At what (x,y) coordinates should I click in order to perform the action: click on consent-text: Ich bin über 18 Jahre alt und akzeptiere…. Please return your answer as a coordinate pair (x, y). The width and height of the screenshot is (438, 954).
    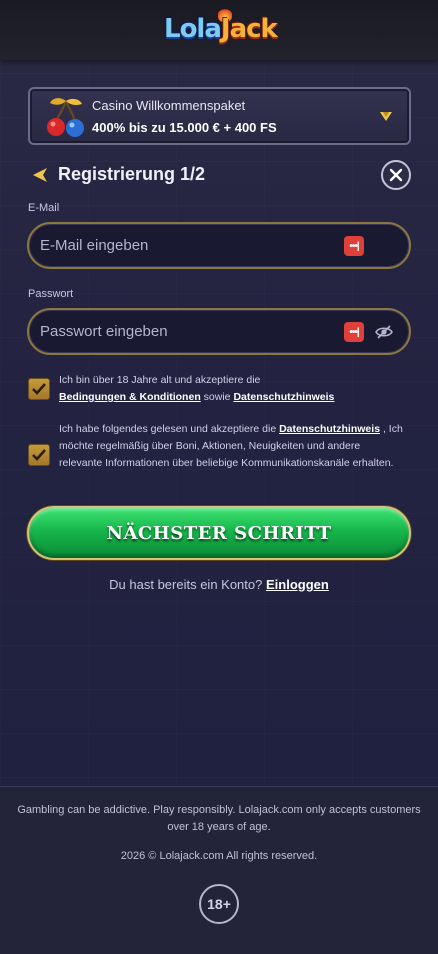
    Looking at the image, I should click on (160, 380).